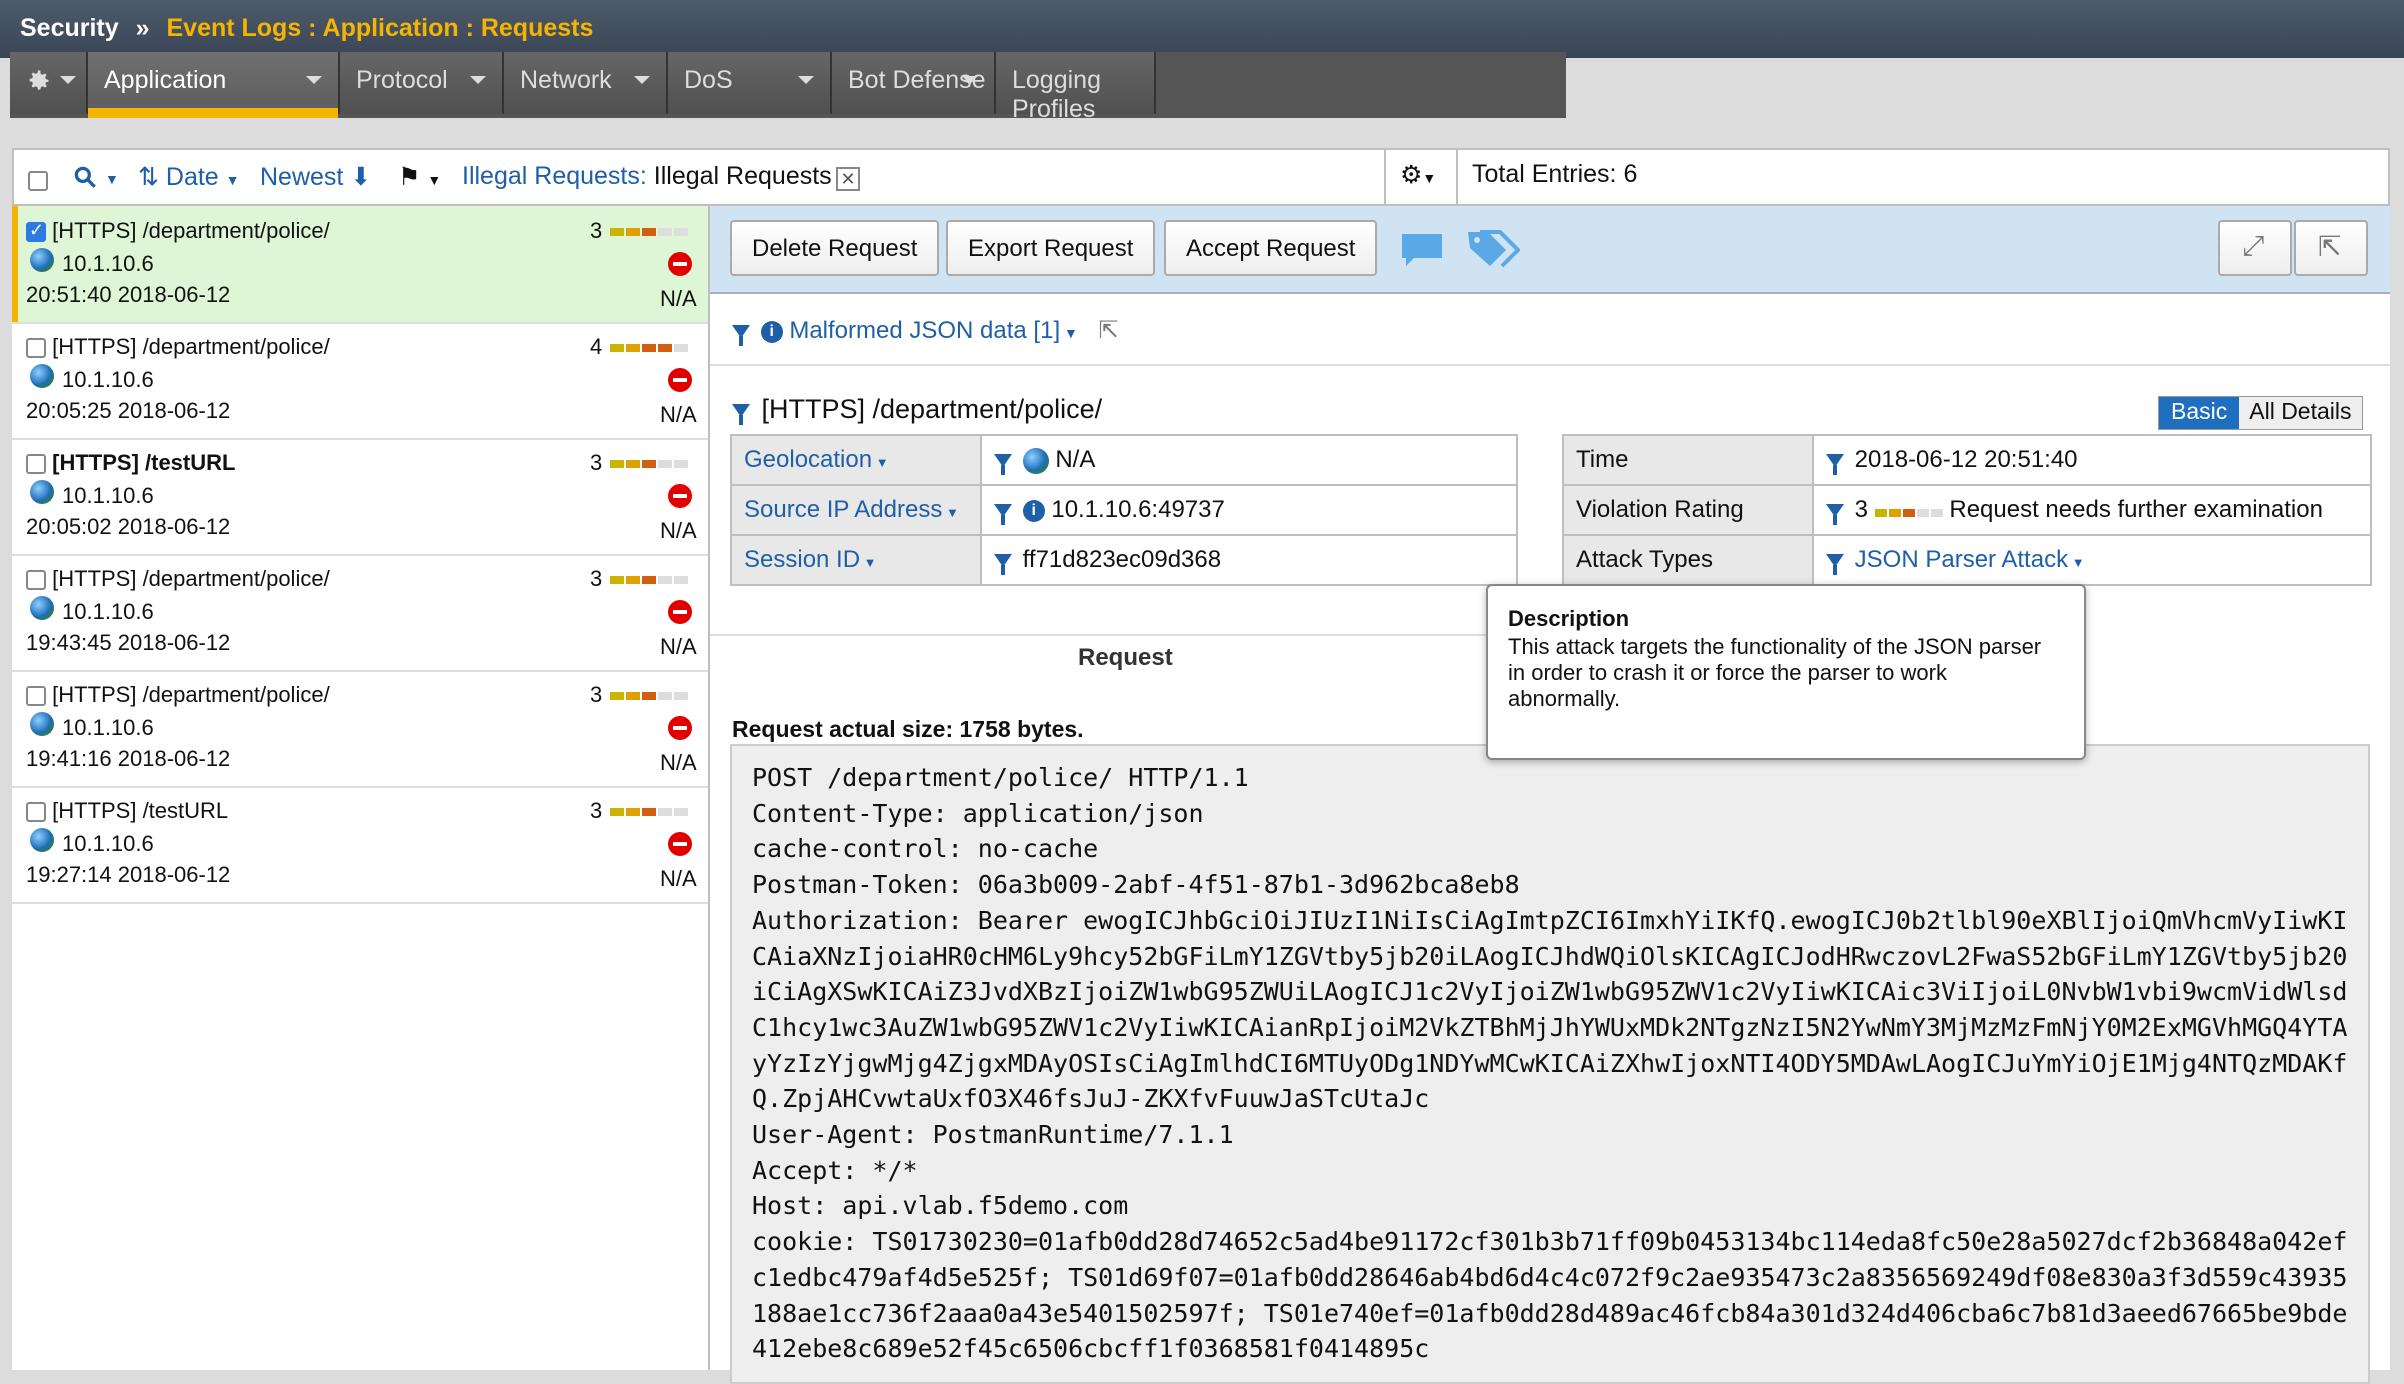 The image size is (2404, 1384). Describe the element at coordinates (742, 176) in the screenshot. I see `filter-value: Illegal Requests` at that location.